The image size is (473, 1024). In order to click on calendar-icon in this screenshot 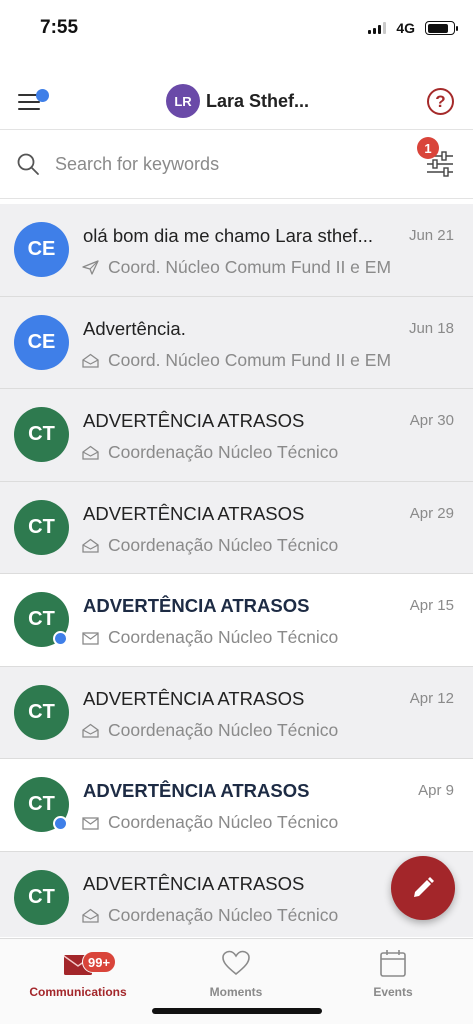, I will do `click(393, 963)`.